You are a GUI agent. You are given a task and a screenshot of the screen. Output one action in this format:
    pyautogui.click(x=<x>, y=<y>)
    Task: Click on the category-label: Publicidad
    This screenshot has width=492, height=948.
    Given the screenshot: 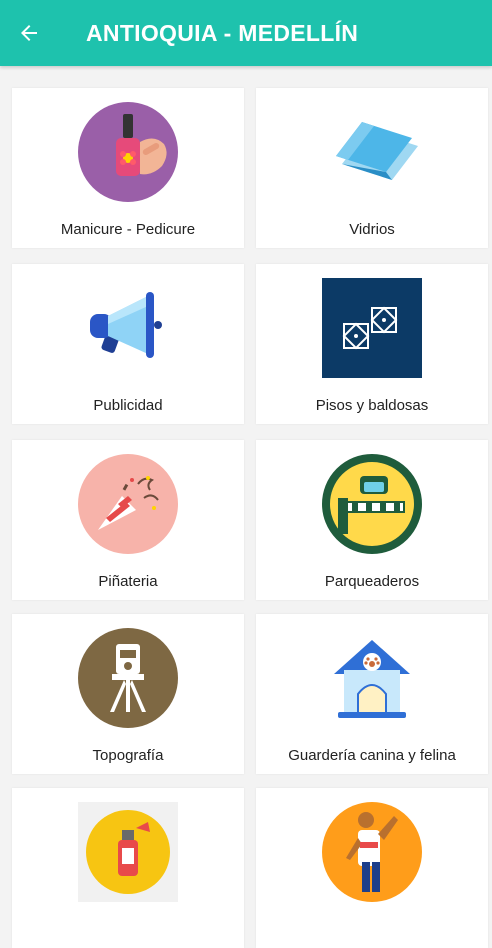 What is the action you would take?
    pyautogui.click(x=128, y=405)
    